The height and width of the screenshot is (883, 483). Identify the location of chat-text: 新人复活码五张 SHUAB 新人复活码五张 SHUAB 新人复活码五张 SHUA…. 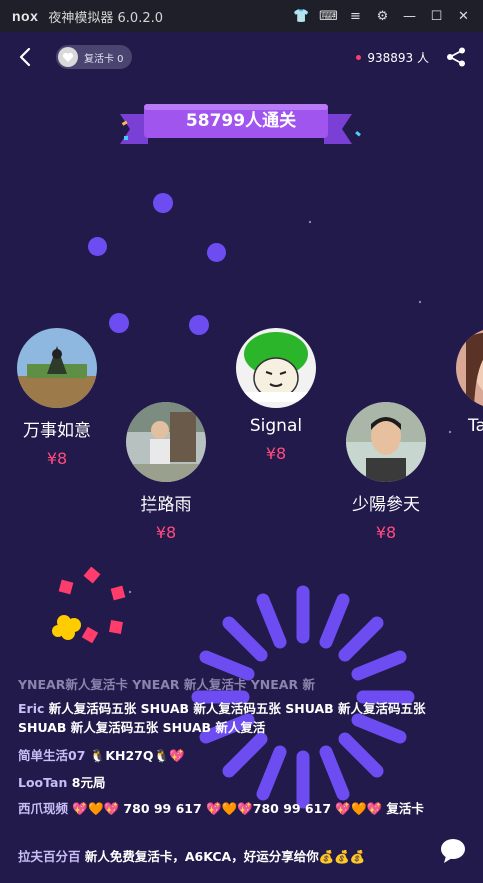
(222, 718).